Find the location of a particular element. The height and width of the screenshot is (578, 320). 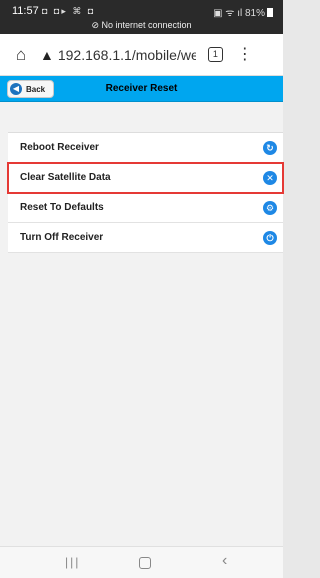

page-title: Receiver Reset is located at coordinates (141, 88).